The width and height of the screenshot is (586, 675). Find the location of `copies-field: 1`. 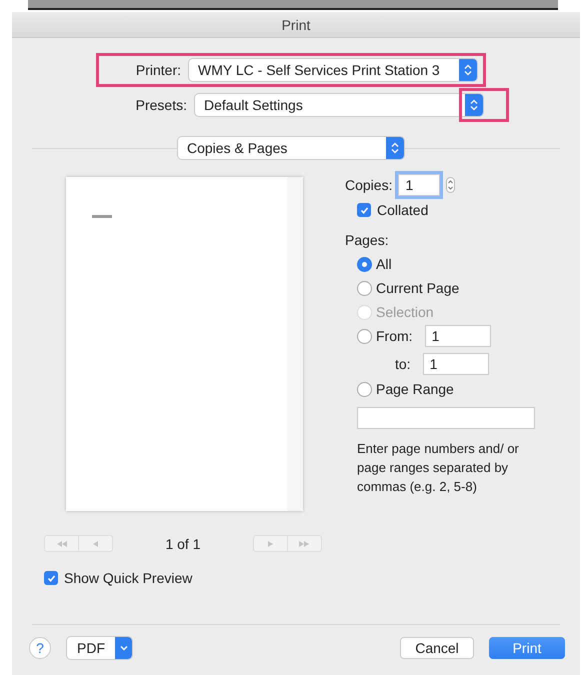

copies-field: 1 is located at coordinates (419, 185).